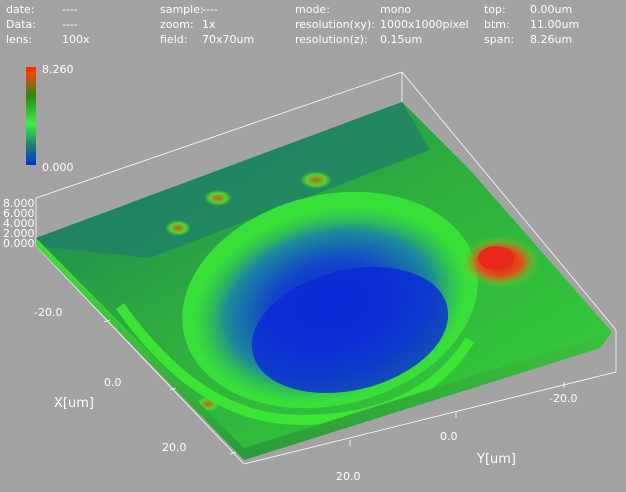 The width and height of the screenshot is (626, 492). Describe the element at coordinates (335, 24) in the screenshot. I see `resolution-xy-label: resolution(xy):` at that location.